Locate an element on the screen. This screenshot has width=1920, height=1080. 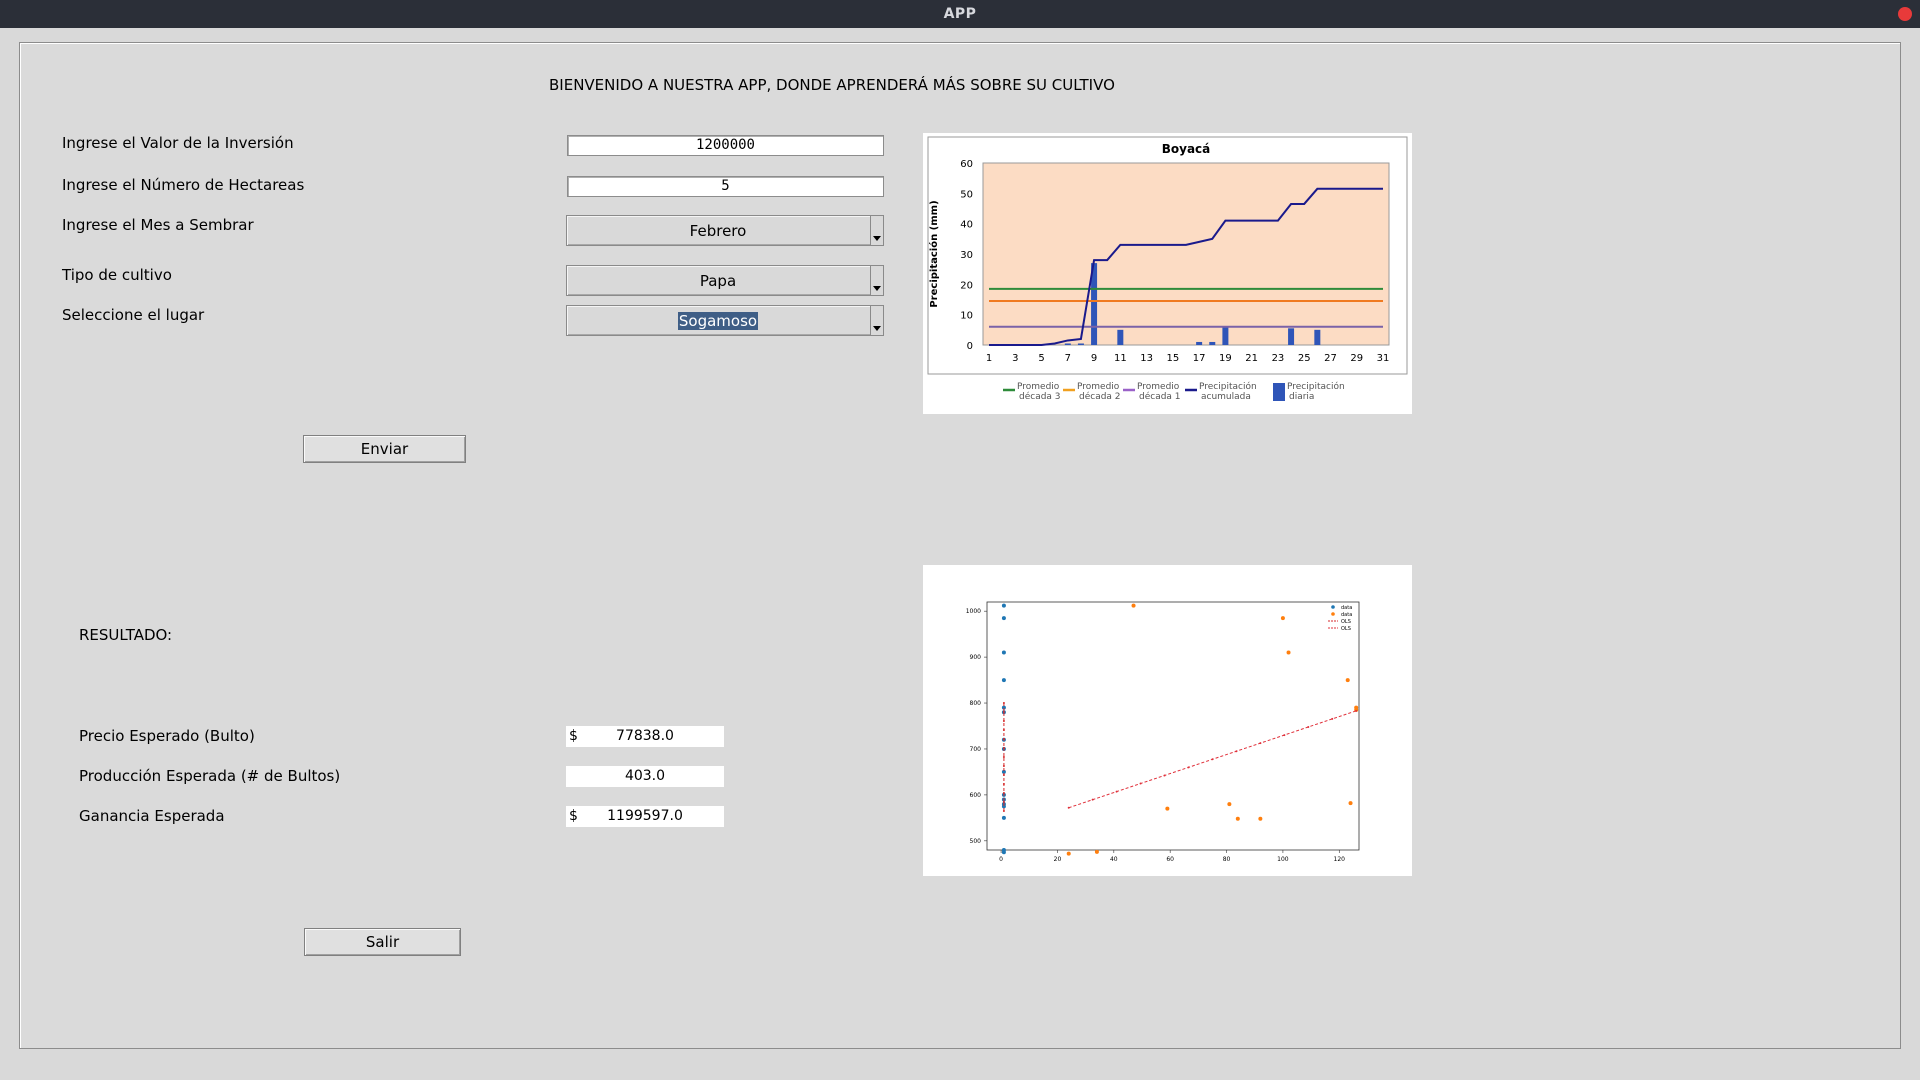
y-tick-label: 0 is located at coordinates (970, 346).